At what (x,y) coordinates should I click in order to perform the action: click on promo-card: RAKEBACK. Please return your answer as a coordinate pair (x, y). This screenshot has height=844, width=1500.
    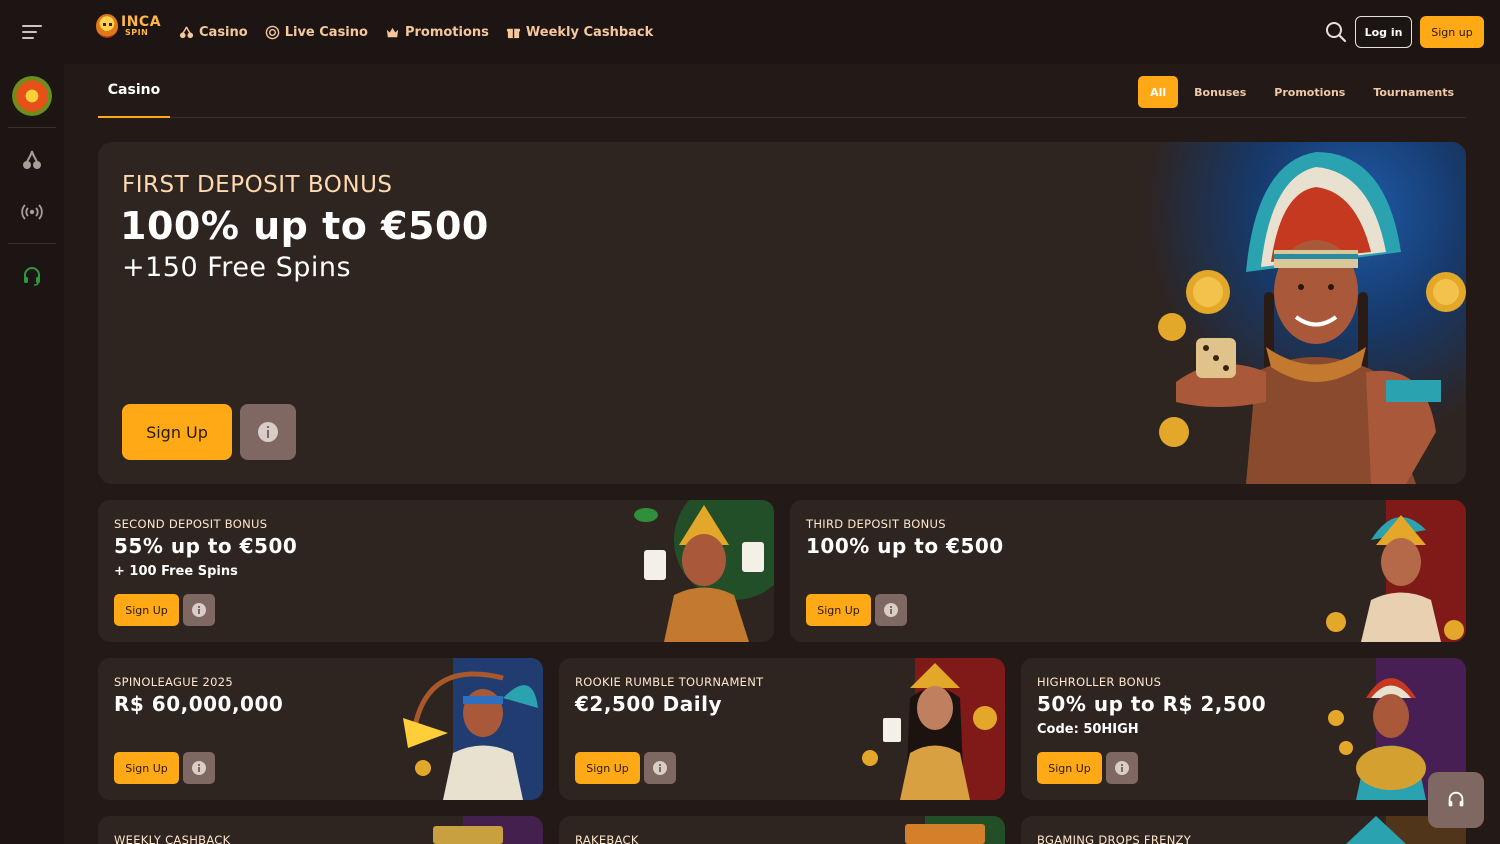
    Looking at the image, I should click on (782, 830).